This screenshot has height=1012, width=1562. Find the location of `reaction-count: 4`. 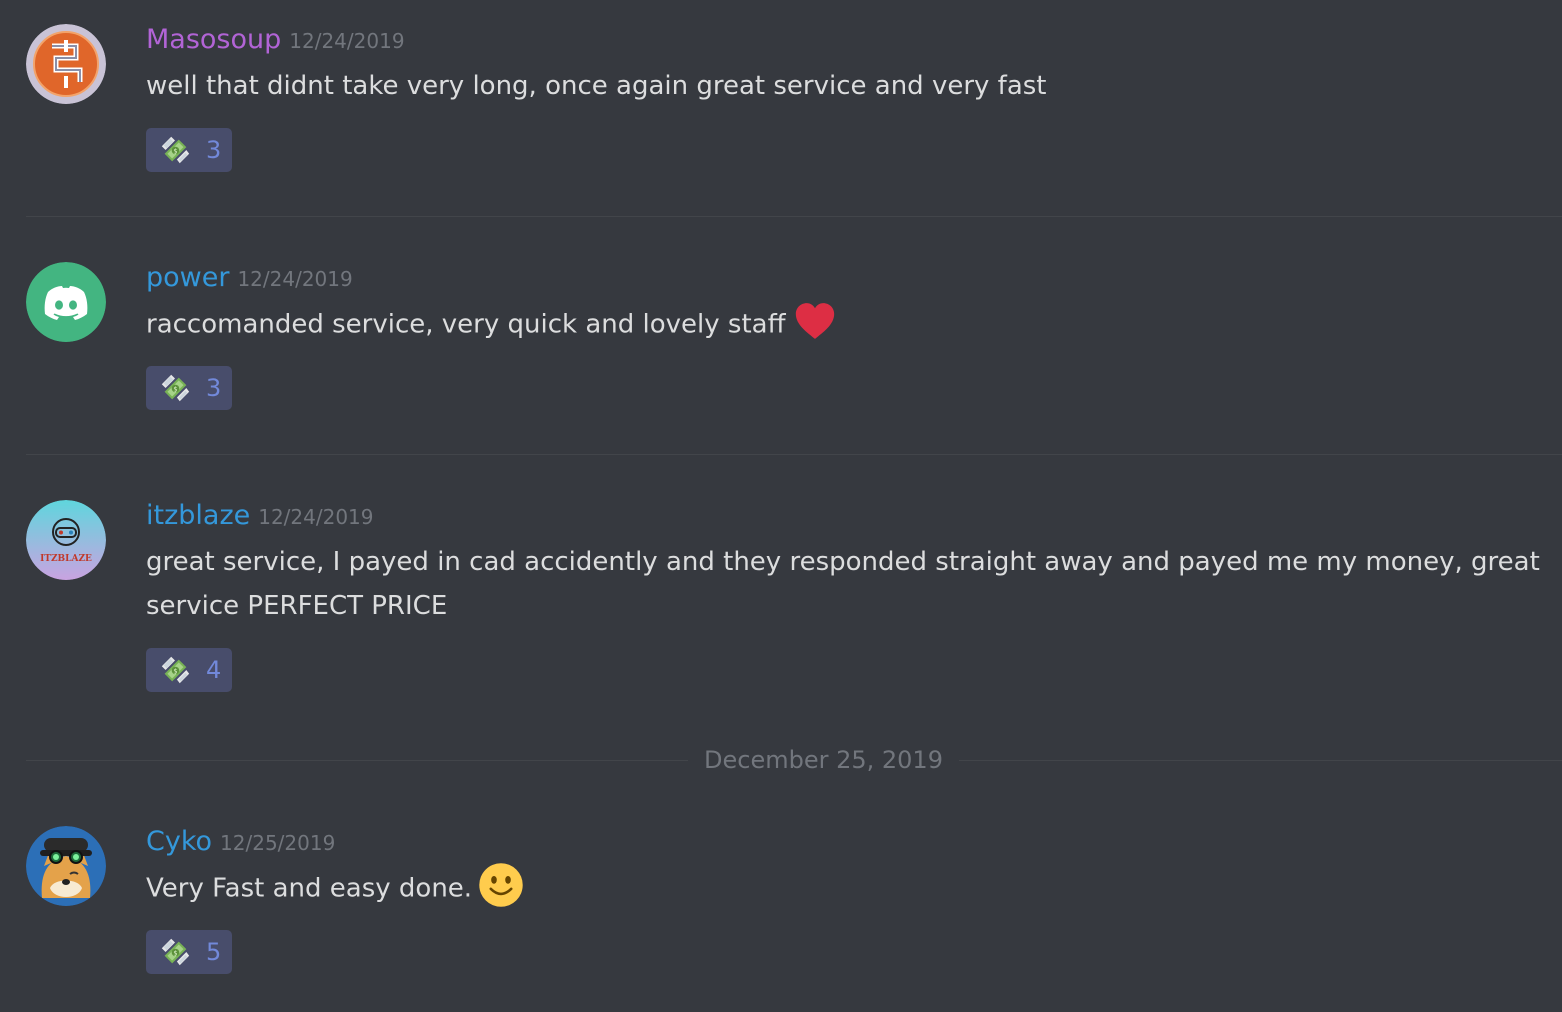

reaction-count: 4 is located at coordinates (214, 670).